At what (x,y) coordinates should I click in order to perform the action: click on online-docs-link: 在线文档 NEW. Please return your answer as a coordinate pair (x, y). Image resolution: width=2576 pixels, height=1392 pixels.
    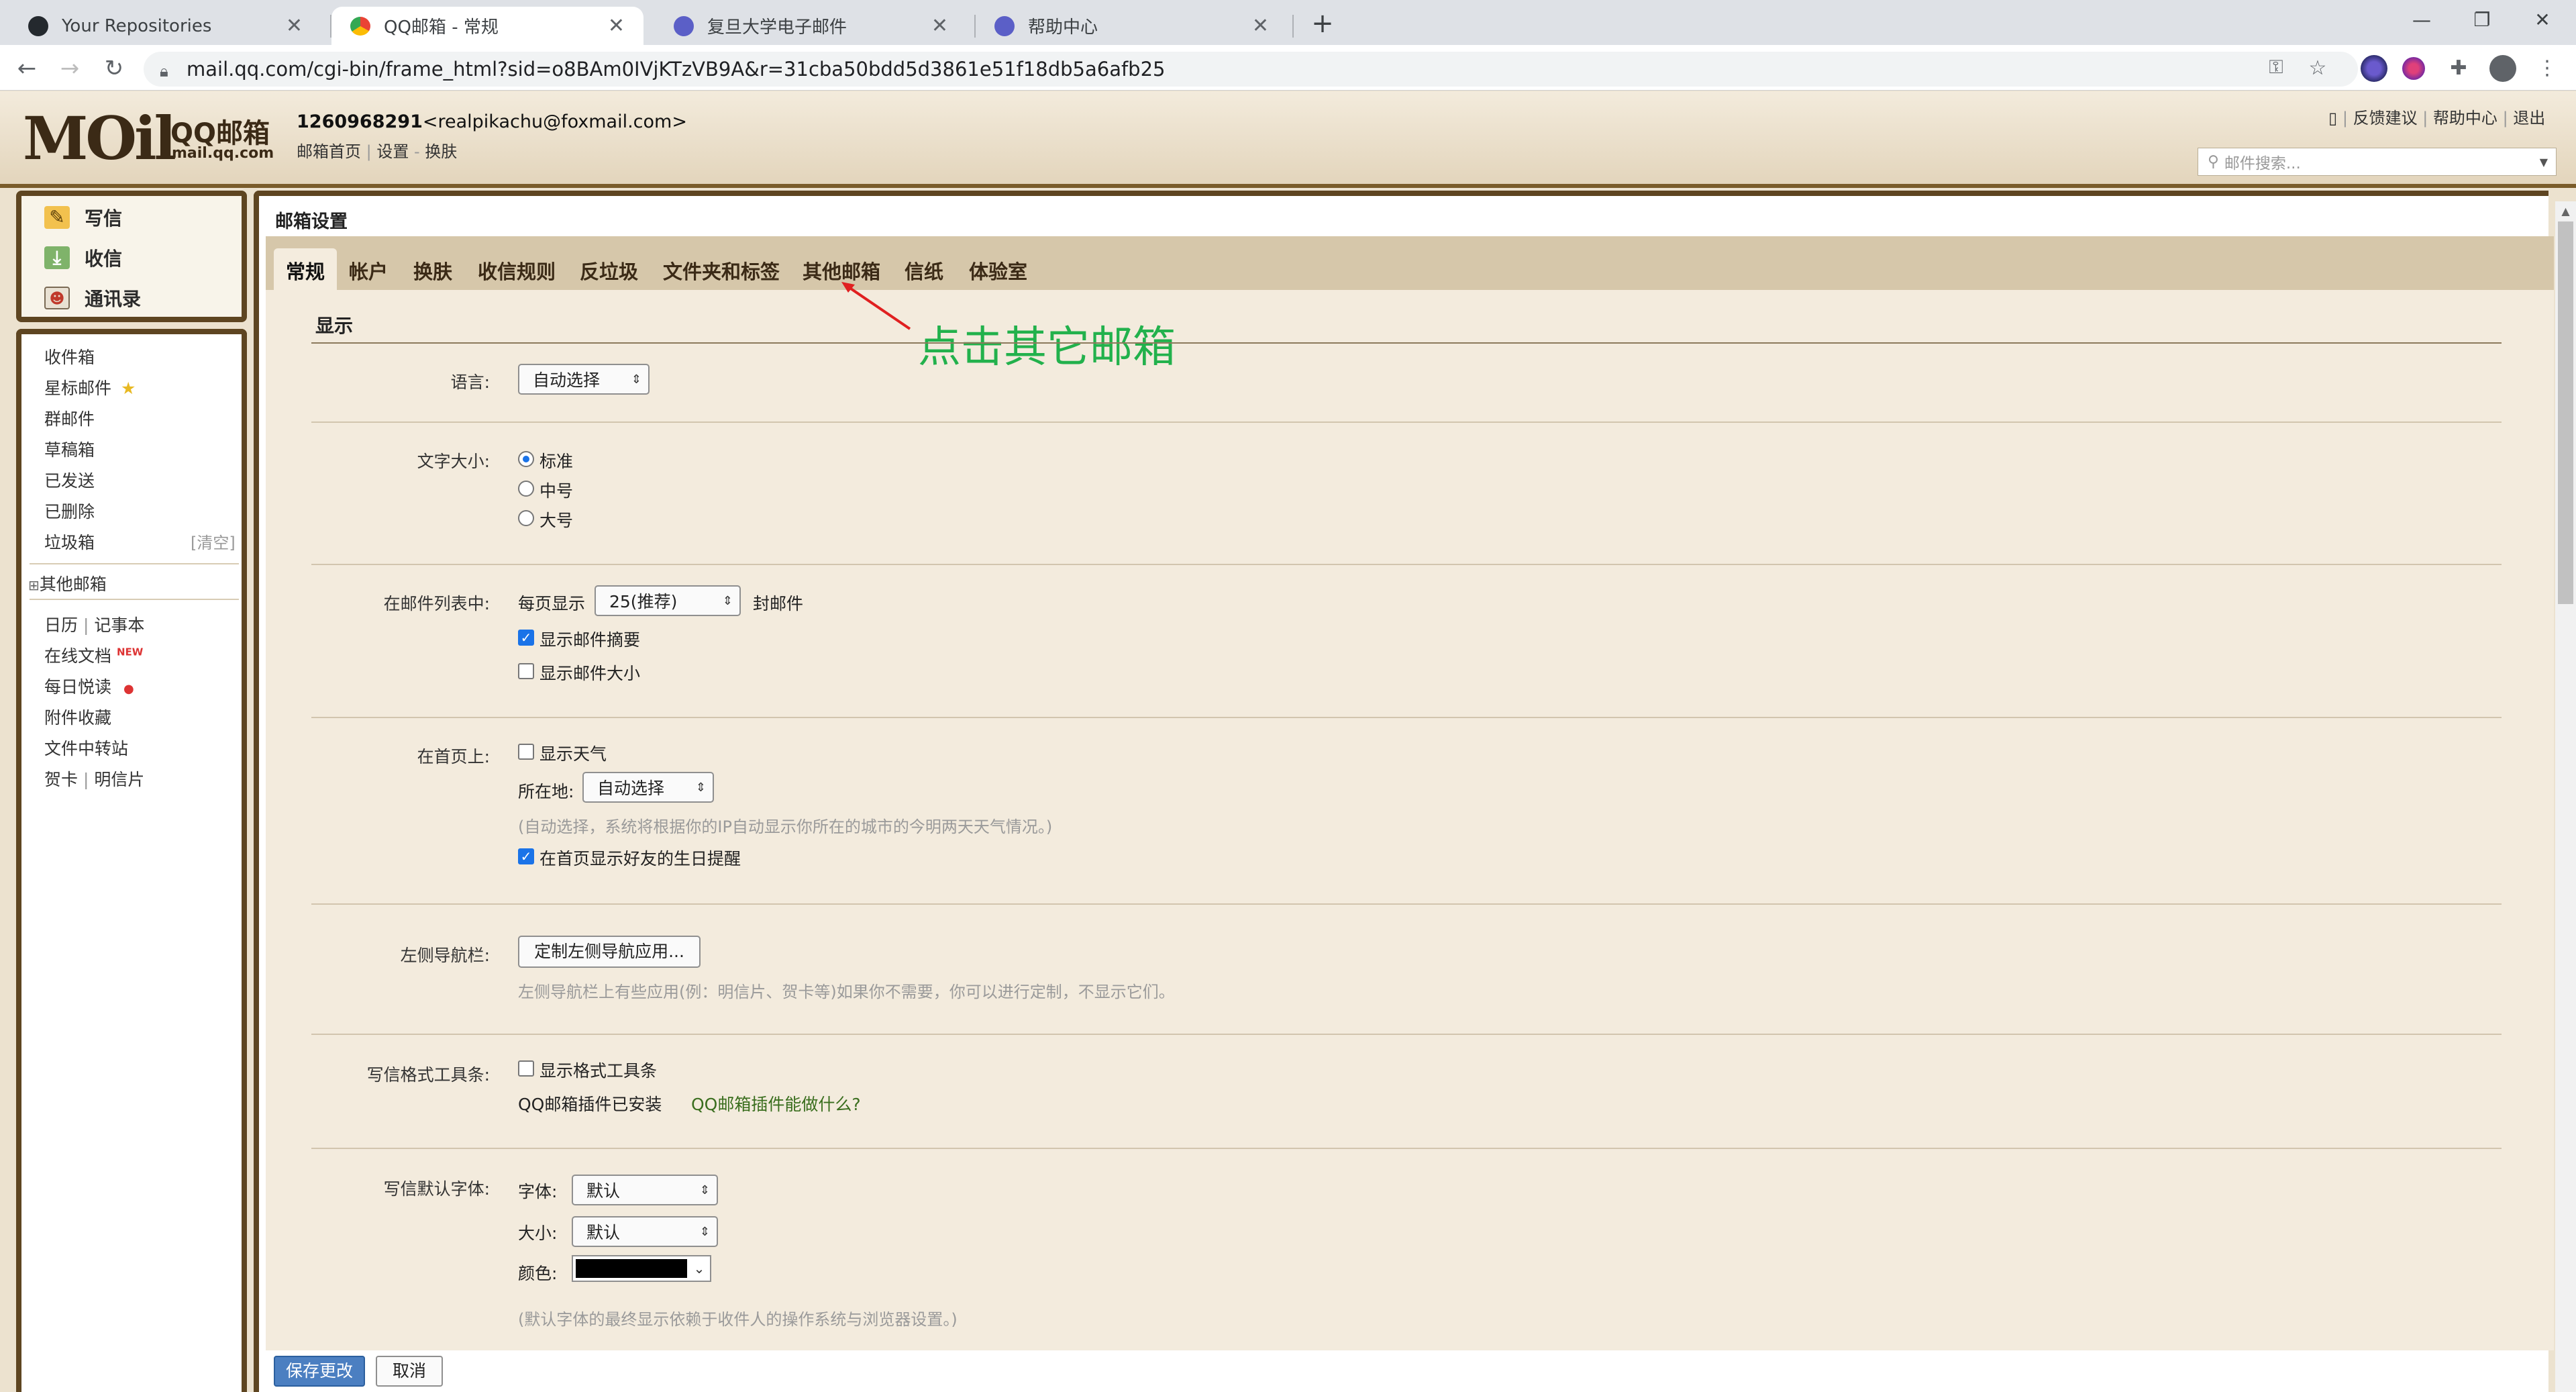
    Looking at the image, I should click on (93, 655).